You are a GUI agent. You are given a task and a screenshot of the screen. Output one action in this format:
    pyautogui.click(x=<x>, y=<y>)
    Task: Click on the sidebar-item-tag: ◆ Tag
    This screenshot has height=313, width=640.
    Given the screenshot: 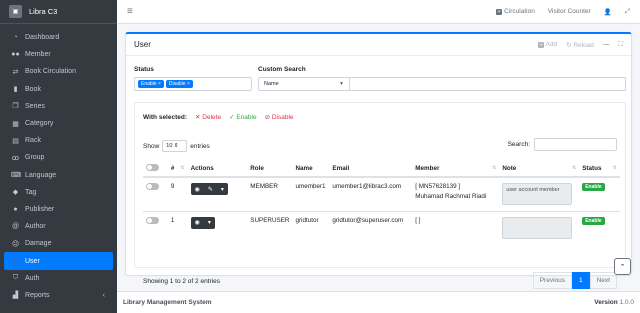 What is the action you would take?
    pyautogui.click(x=58, y=192)
    